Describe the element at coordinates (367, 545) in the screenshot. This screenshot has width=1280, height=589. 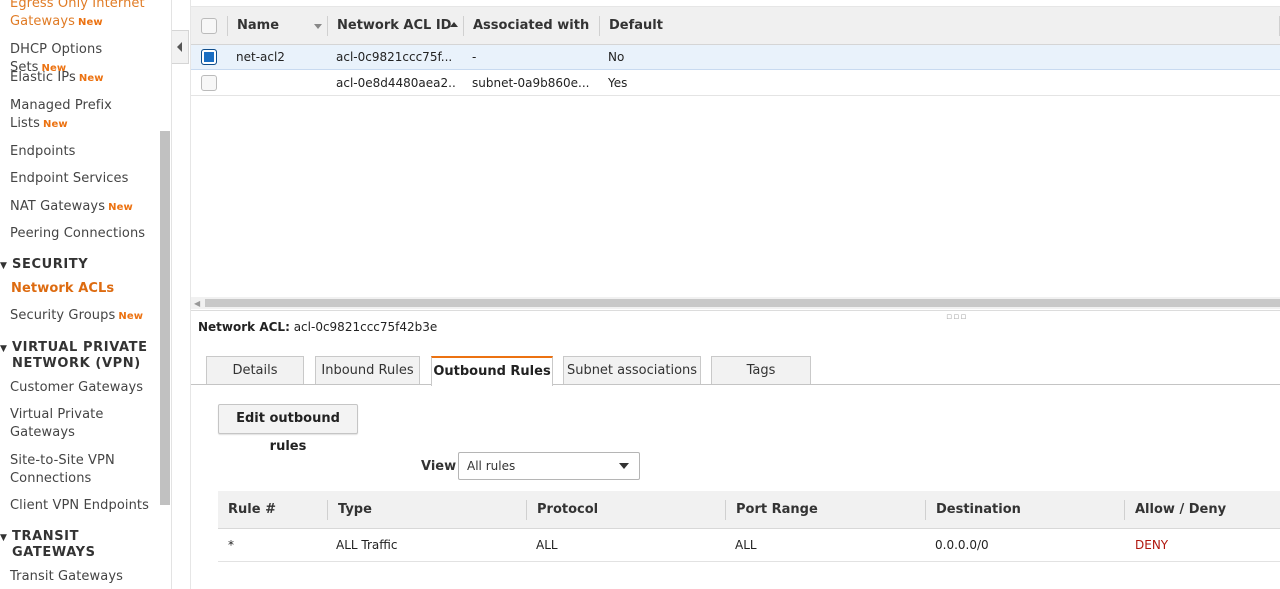
I see `rule-type: ALL Traffic` at that location.